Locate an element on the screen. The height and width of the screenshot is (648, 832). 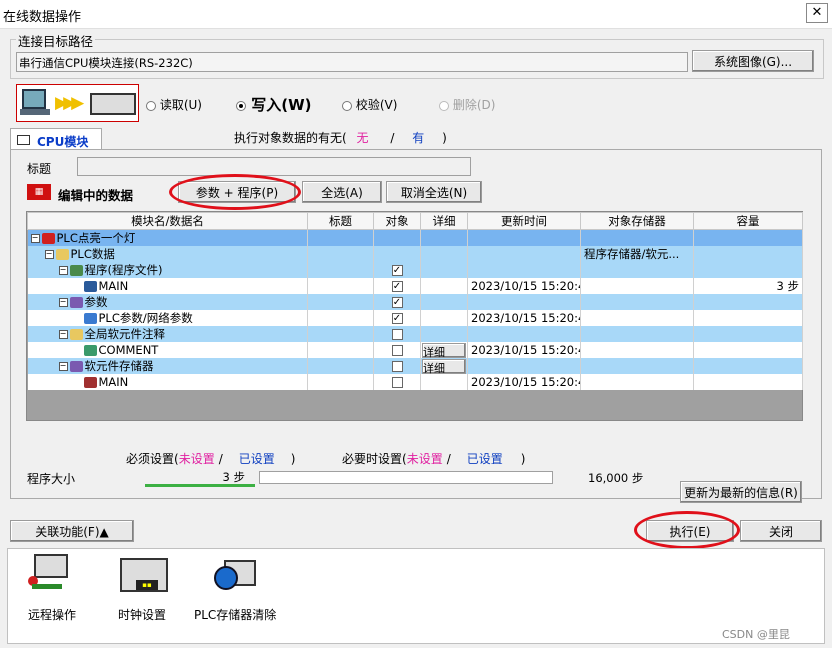
table-row: MAIN 2023/10/15 15:20:47 is located at coordinates (415, 382).